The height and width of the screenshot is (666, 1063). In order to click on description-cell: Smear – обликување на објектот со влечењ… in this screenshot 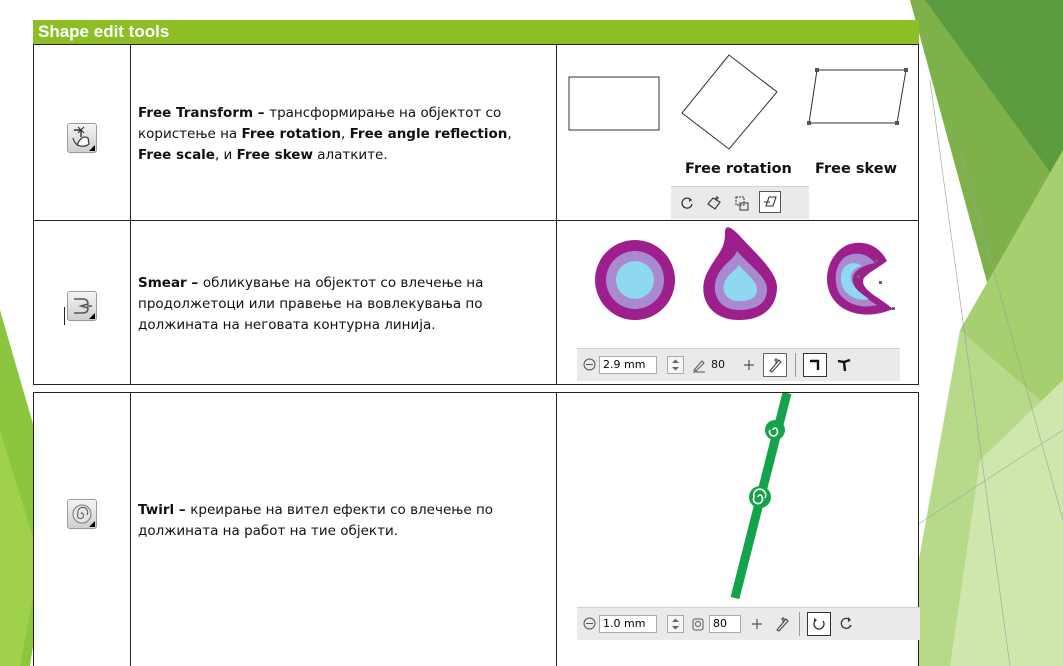, I will do `click(343, 302)`.